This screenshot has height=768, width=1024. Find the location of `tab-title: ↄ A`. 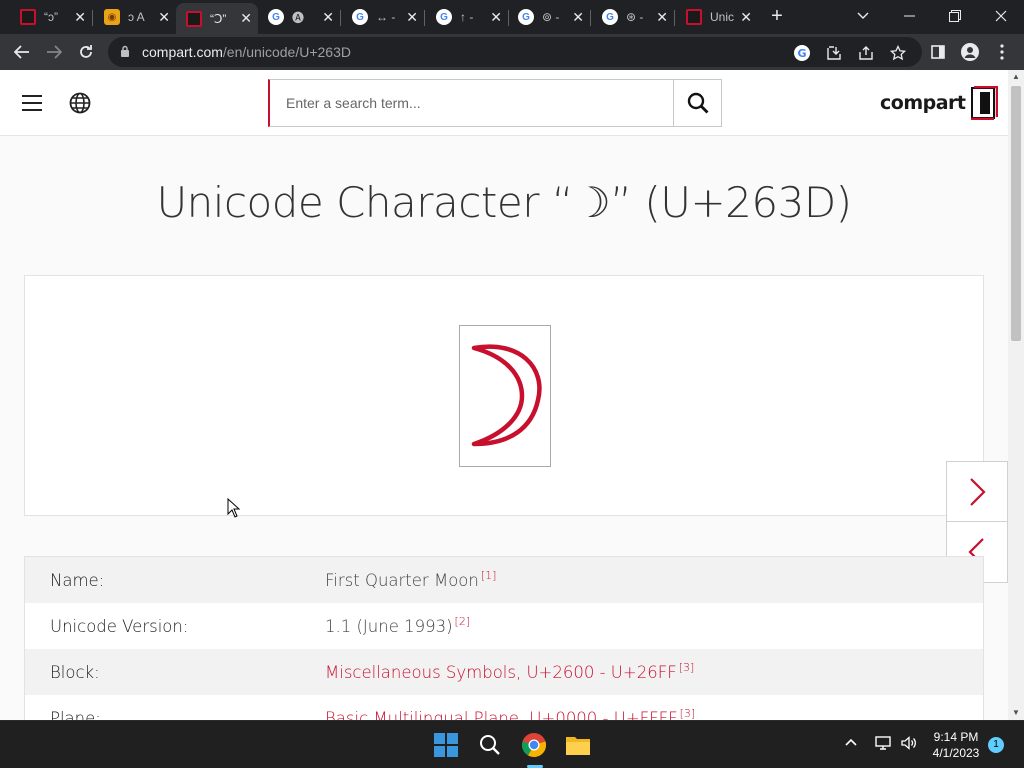

tab-title: ↄ A is located at coordinates (136, 17).